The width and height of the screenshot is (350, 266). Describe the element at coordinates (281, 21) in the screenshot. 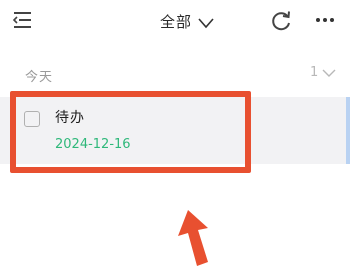

I see `sync-icon` at that location.